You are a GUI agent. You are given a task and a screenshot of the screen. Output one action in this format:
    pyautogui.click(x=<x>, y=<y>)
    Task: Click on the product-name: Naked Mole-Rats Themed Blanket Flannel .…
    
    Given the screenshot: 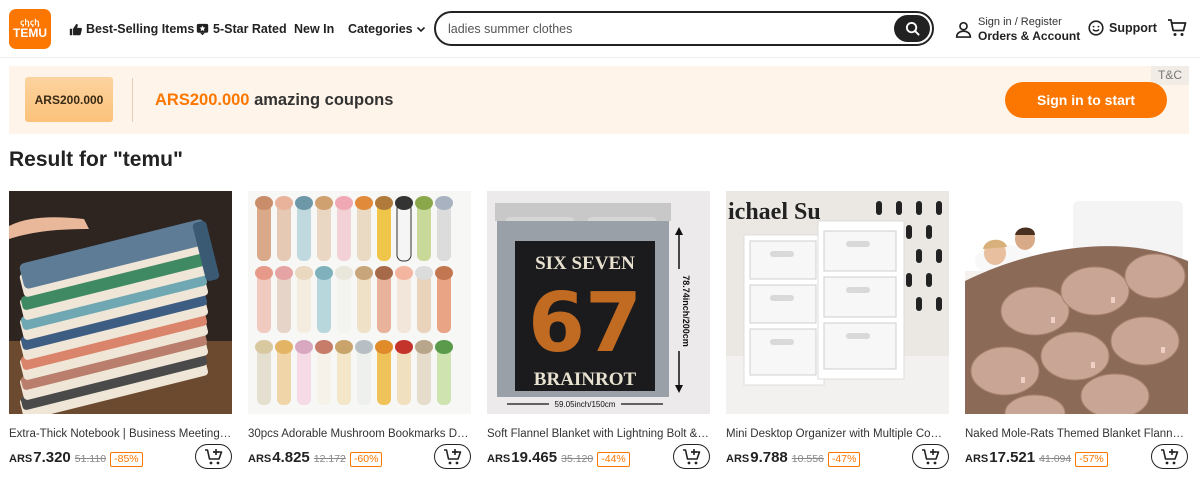 What is the action you would take?
    pyautogui.click(x=1076, y=434)
    